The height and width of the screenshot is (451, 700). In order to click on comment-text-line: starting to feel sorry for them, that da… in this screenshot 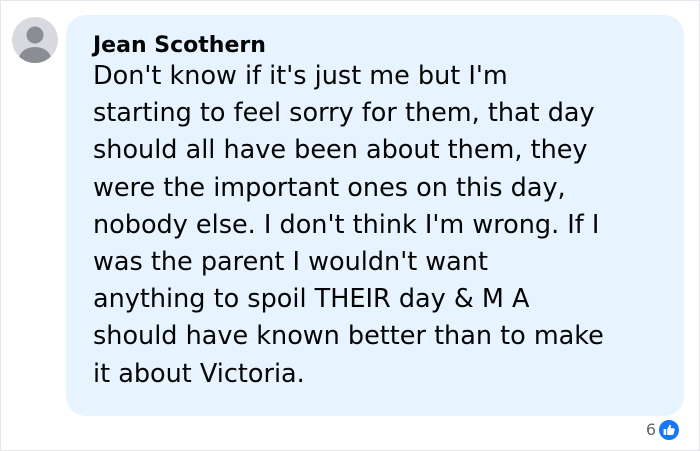, I will do `click(344, 113)`.